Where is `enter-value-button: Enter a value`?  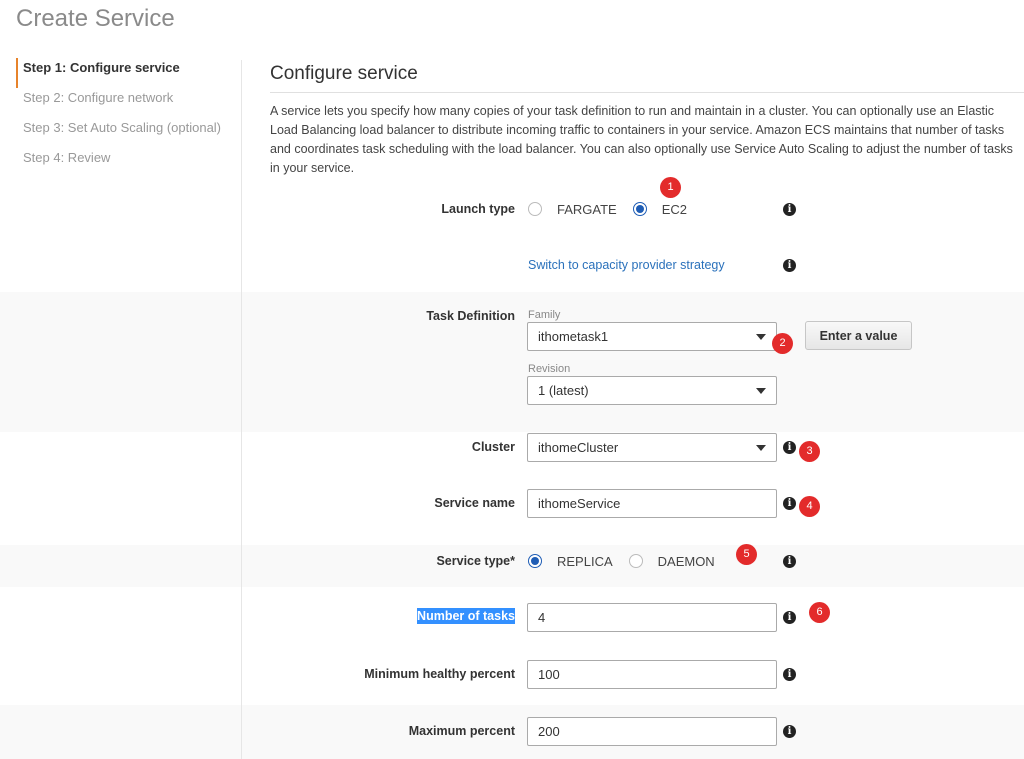 enter-value-button: Enter a value is located at coordinates (858, 335).